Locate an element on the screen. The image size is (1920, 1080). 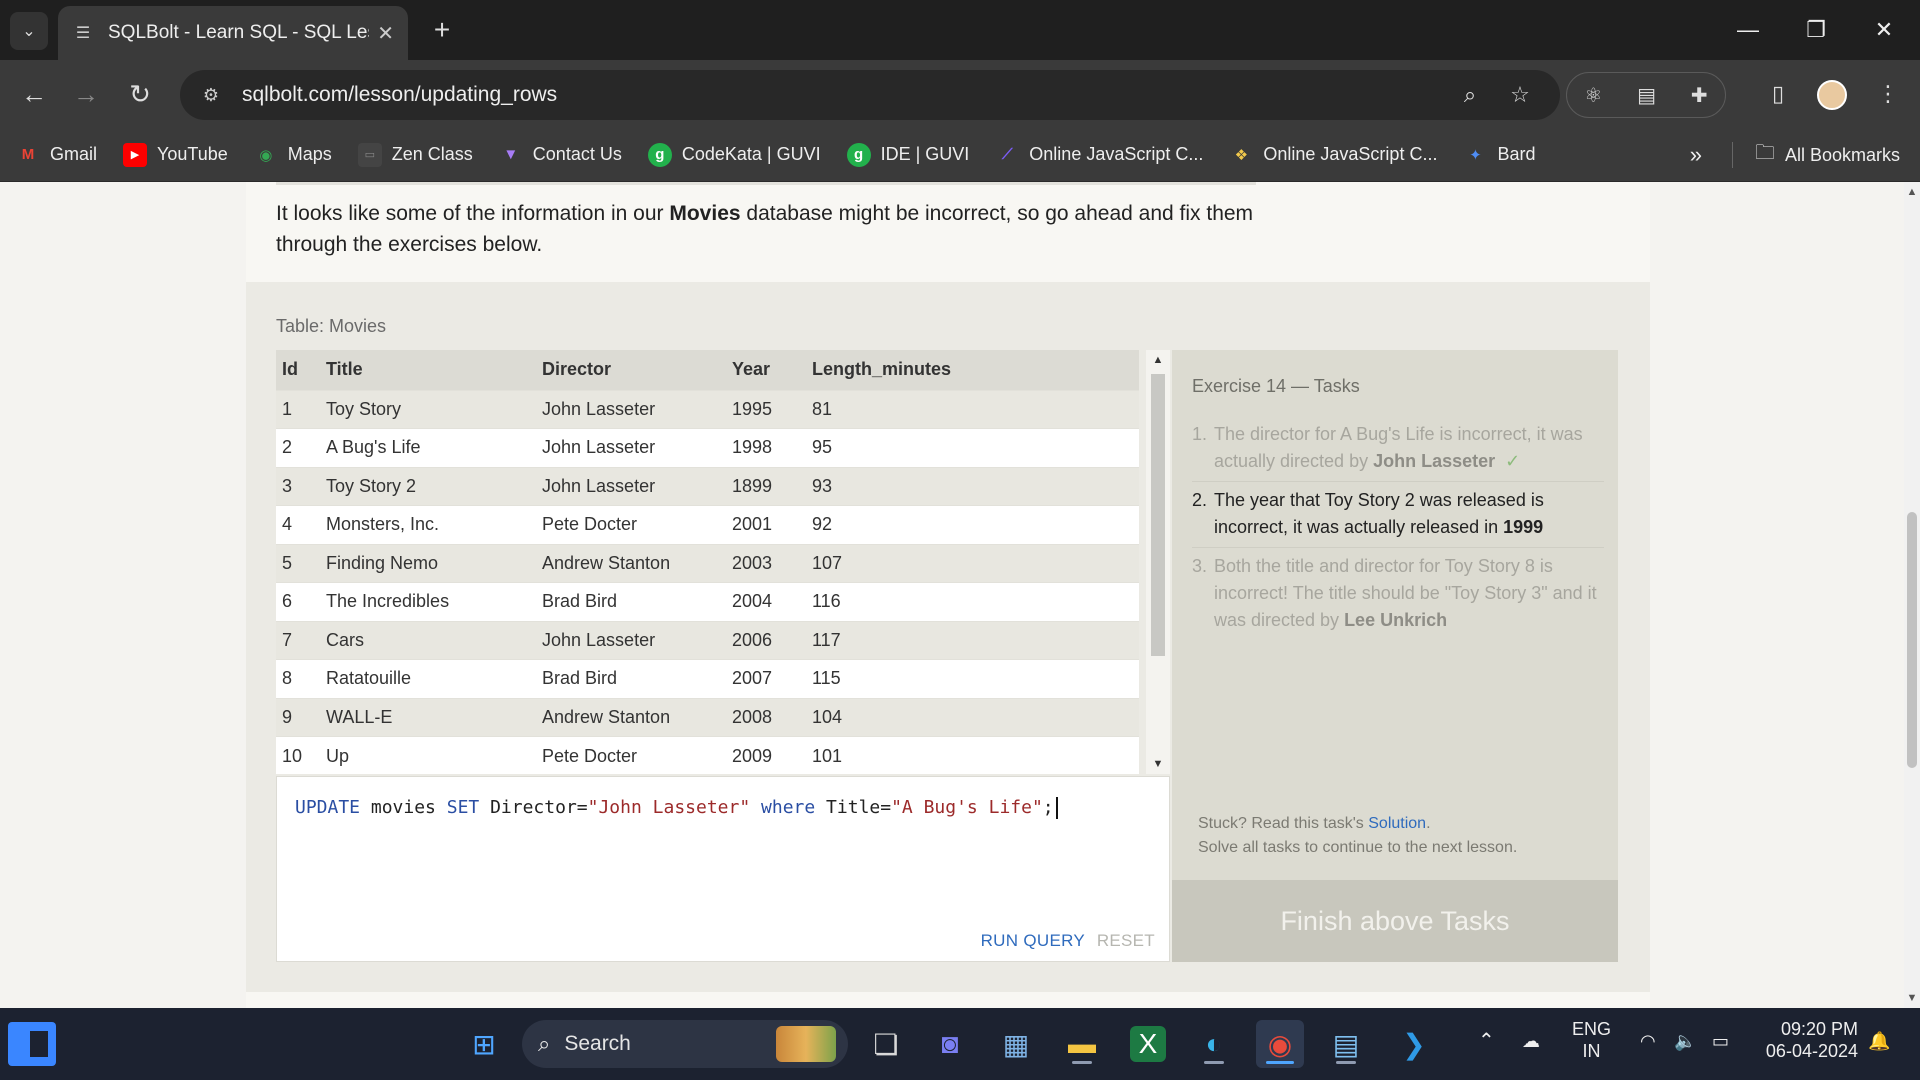
reset-button: RESET is located at coordinates (1126, 941).